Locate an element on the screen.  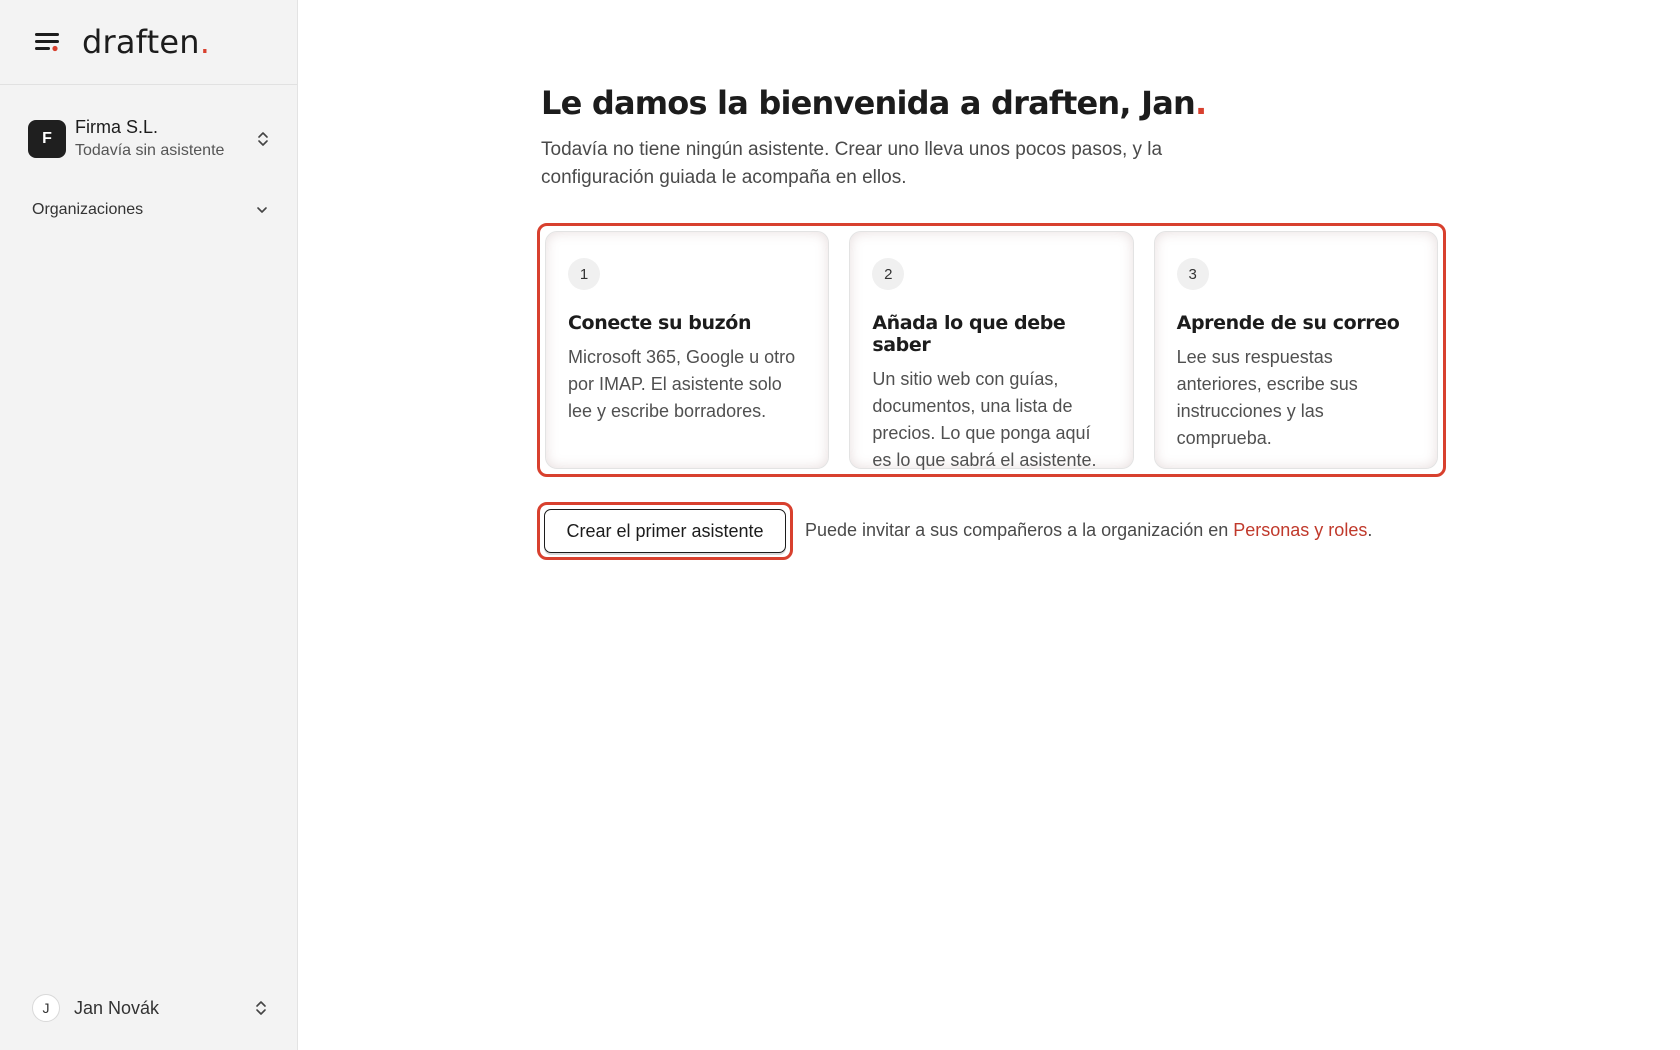
user-avatar: J is located at coordinates (46, 1008).